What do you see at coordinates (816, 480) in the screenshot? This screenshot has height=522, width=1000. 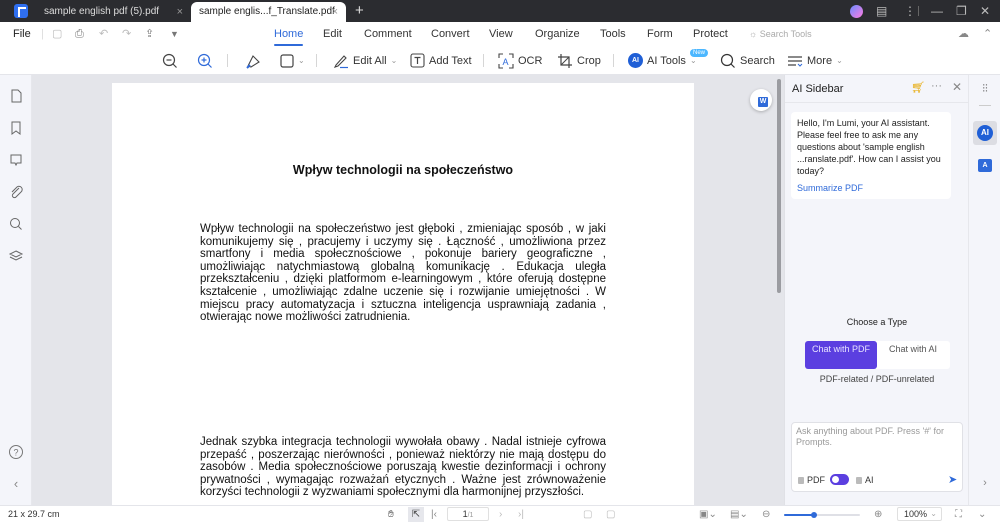 I see `pdf-mode-label: PDF` at bounding box center [816, 480].